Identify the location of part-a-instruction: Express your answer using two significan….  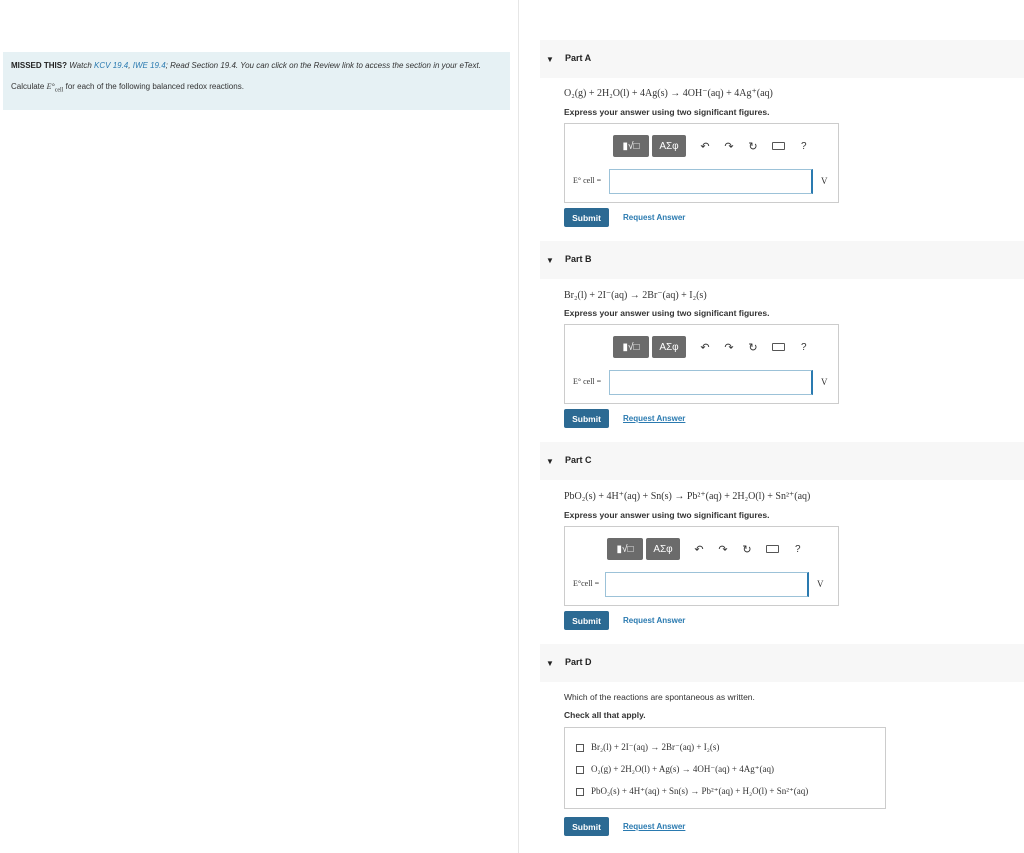
(667, 112).